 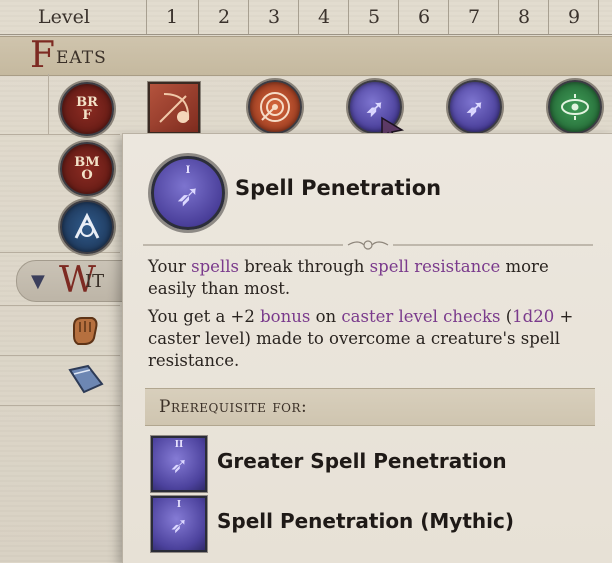 I want to click on level-9: 9, so click(x=574, y=17).